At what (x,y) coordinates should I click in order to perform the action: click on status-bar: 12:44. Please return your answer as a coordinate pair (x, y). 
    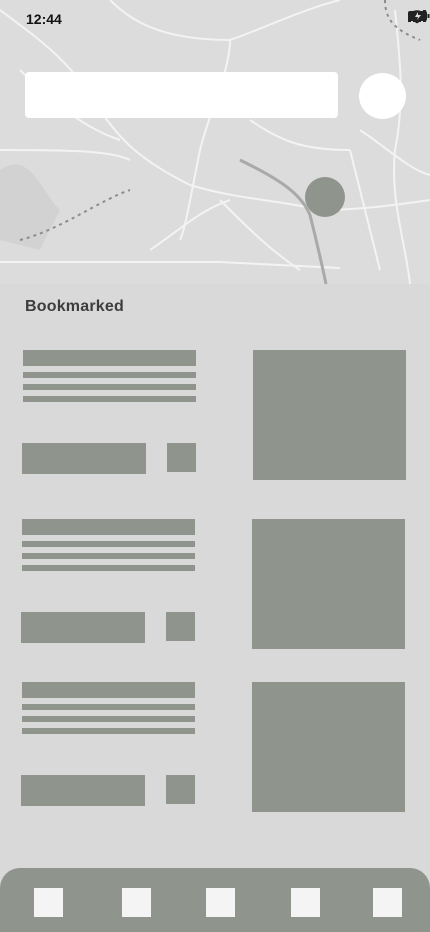
    Looking at the image, I should click on (215, 20).